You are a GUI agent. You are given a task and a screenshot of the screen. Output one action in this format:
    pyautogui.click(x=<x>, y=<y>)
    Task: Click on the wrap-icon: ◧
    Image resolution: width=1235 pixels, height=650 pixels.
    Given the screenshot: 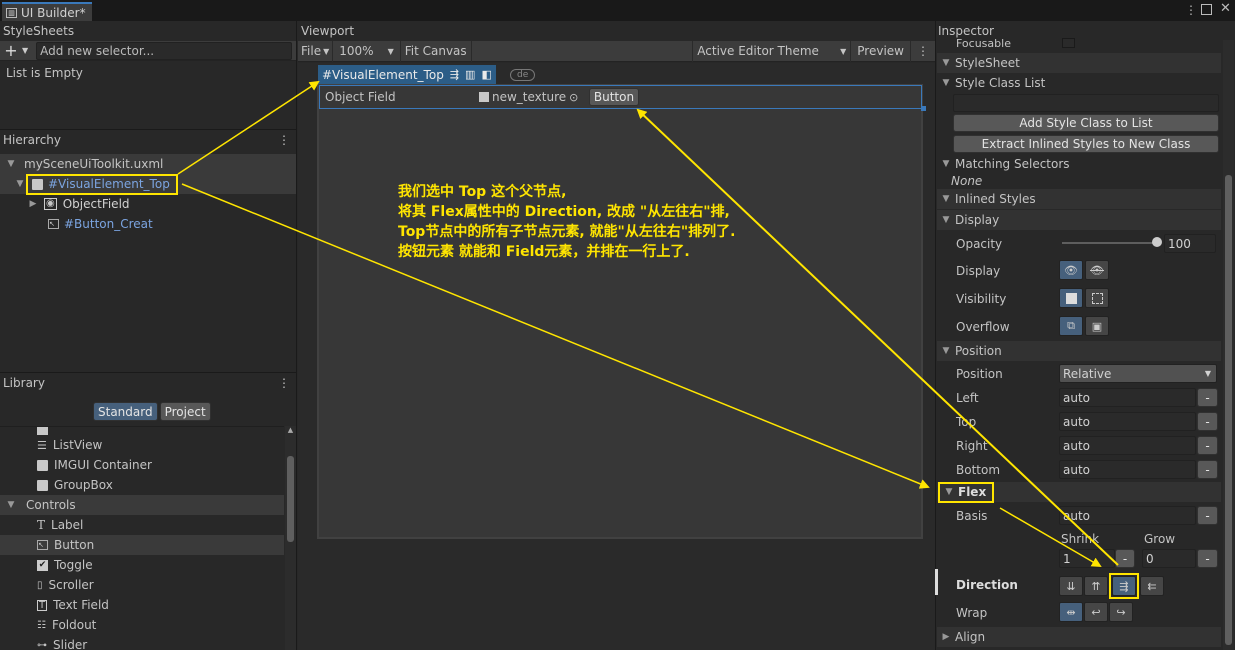 What is the action you would take?
    pyautogui.click(x=486, y=74)
    